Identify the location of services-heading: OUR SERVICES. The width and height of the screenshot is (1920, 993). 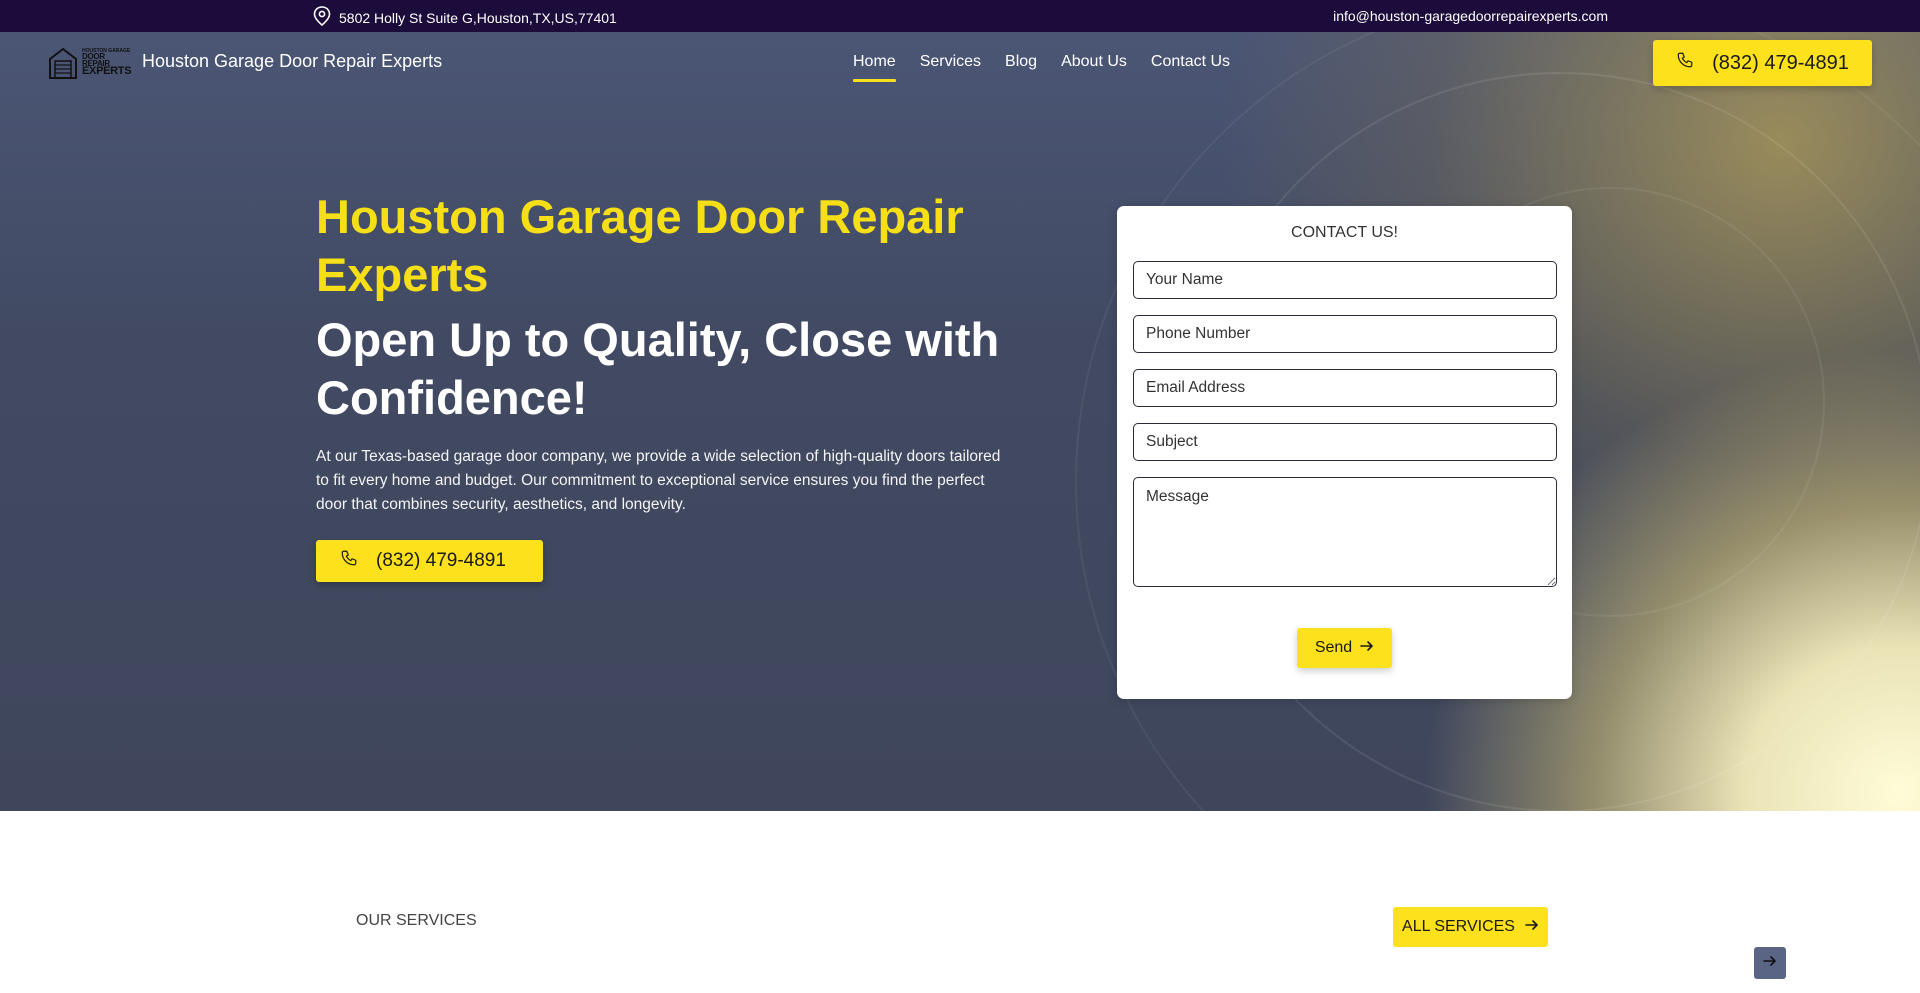
(416, 920).